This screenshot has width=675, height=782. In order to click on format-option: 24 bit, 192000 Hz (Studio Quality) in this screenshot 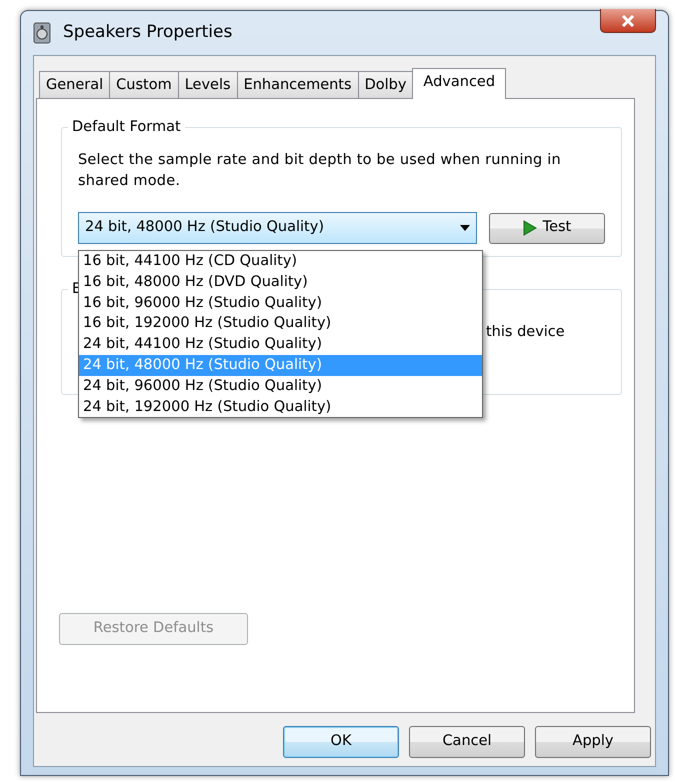, I will do `click(280, 407)`.